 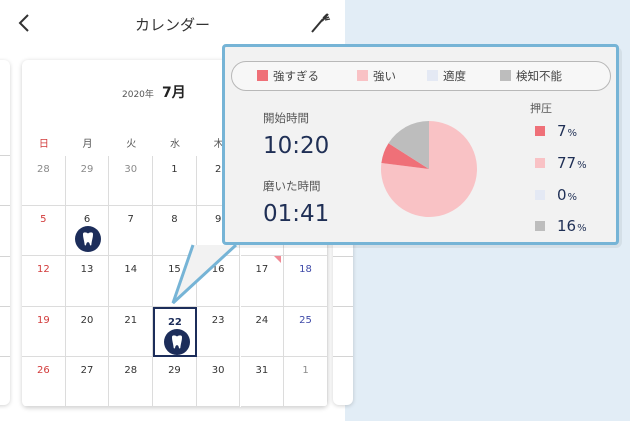 What do you see at coordinates (541, 108) in the screenshot?
I see `pressure-title: 押圧` at bounding box center [541, 108].